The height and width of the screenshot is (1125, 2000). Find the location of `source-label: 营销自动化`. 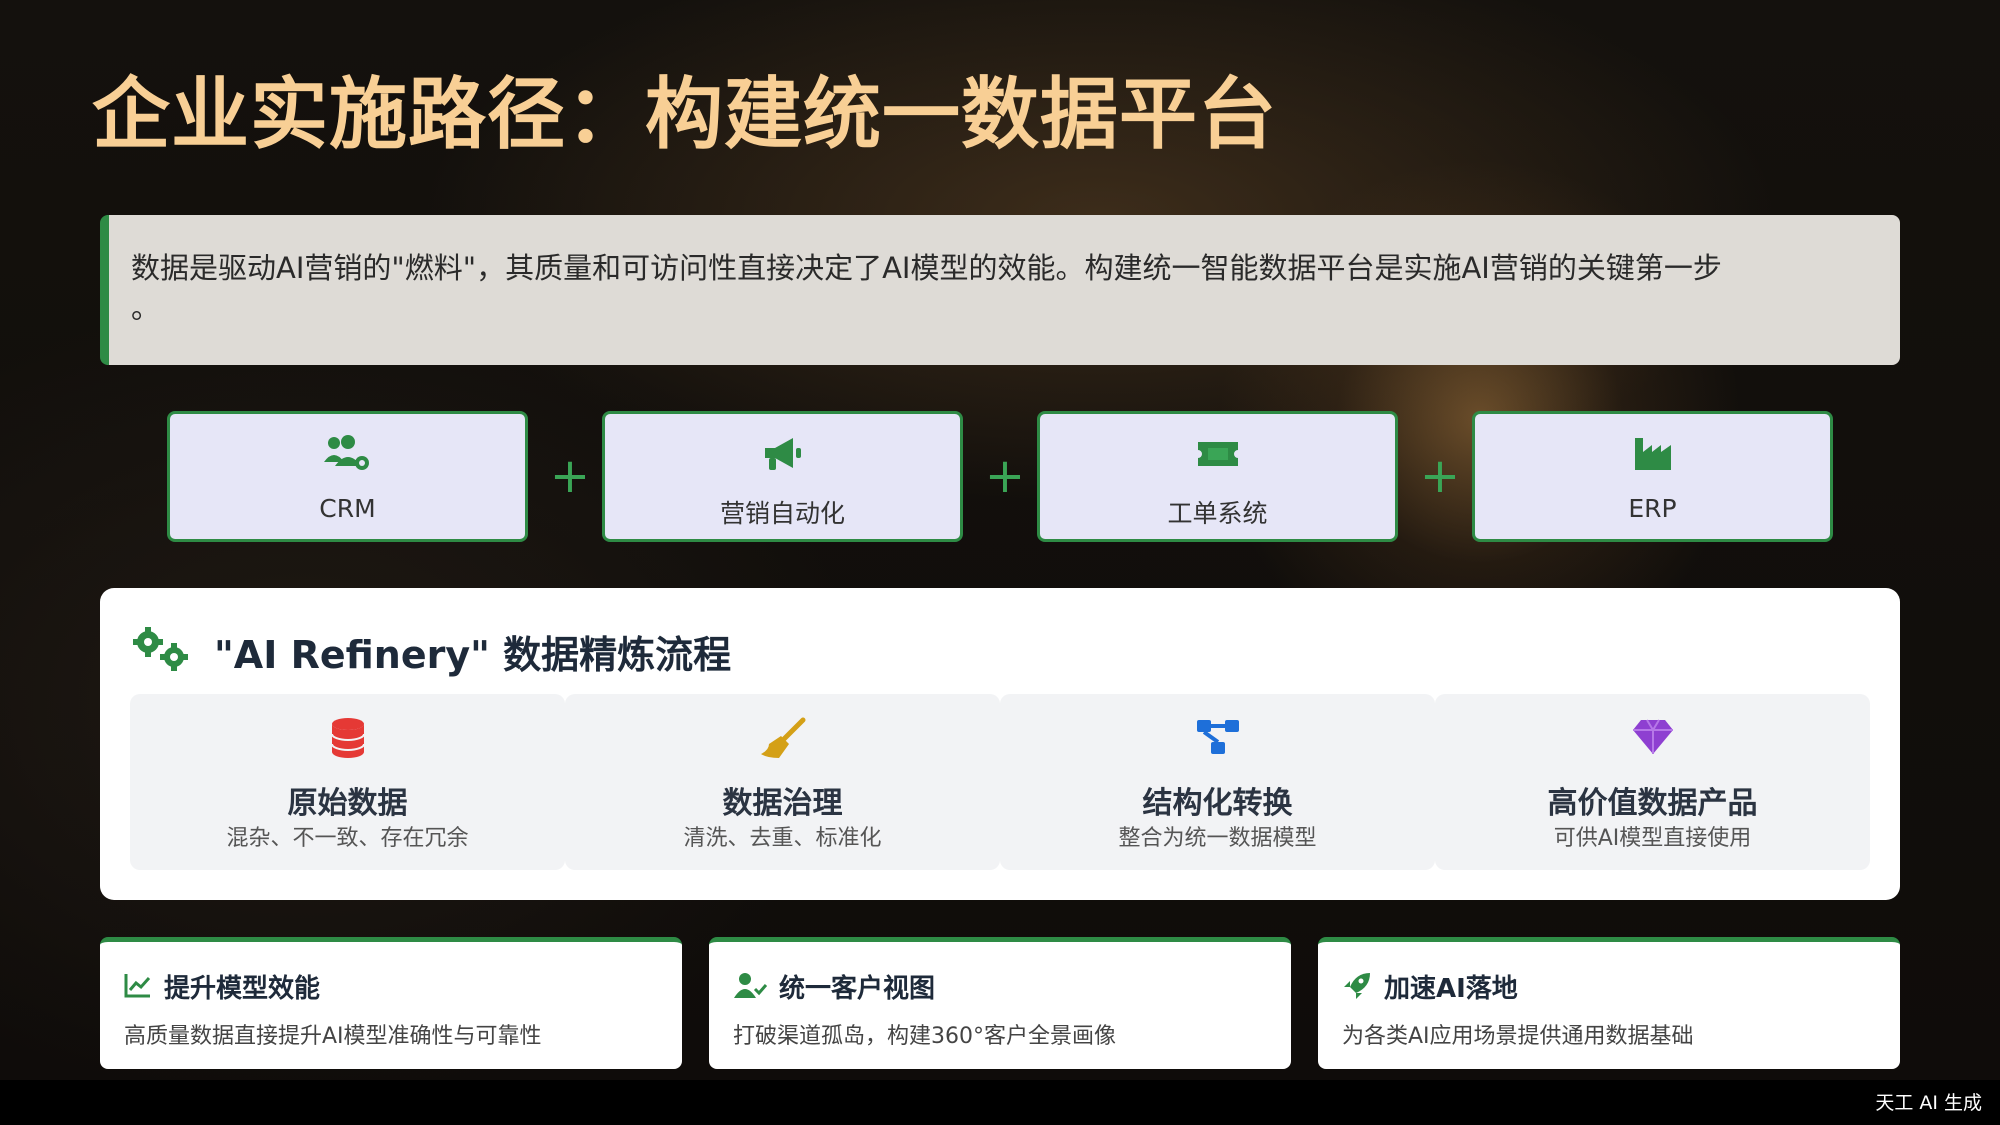

source-label: 营销自动化 is located at coordinates (782, 513).